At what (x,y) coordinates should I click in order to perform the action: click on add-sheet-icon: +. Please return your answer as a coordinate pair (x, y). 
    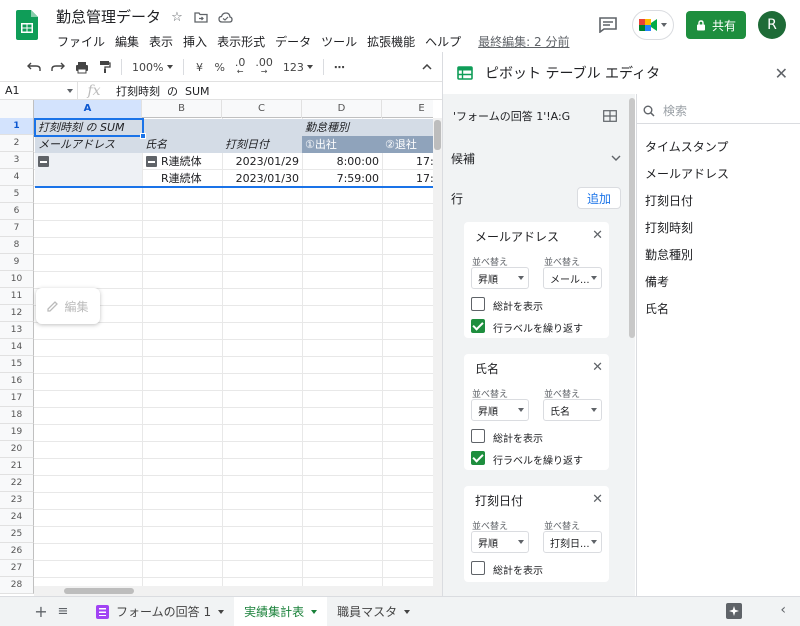
    Looking at the image, I should click on (41, 612).